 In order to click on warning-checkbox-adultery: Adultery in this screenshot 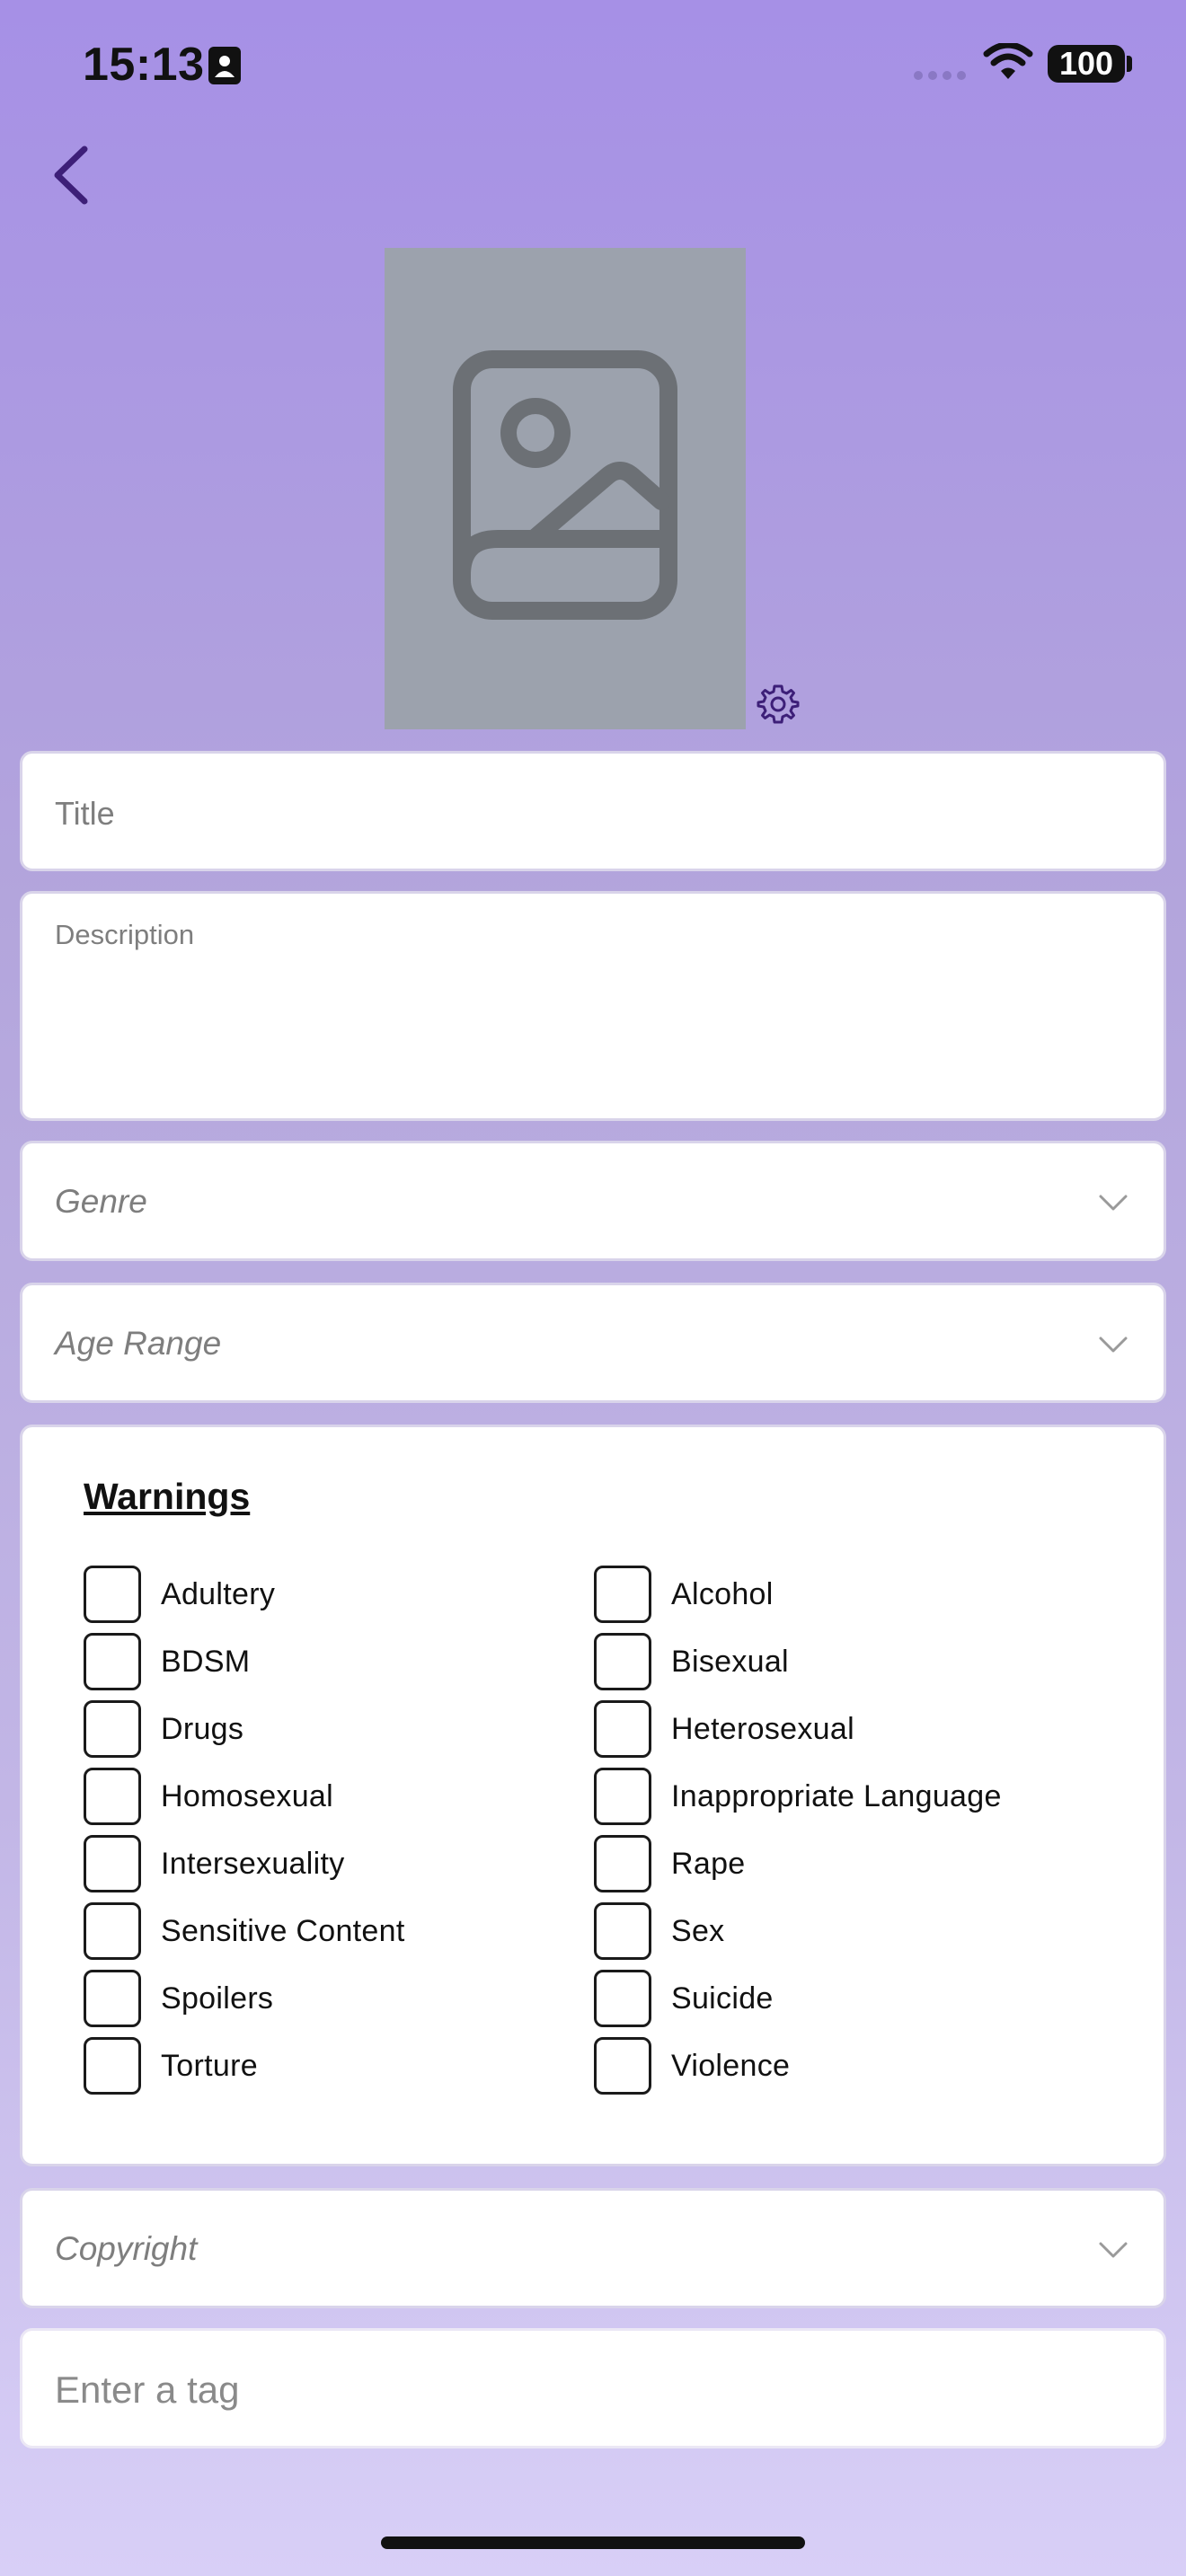, I will do `click(179, 1594)`.